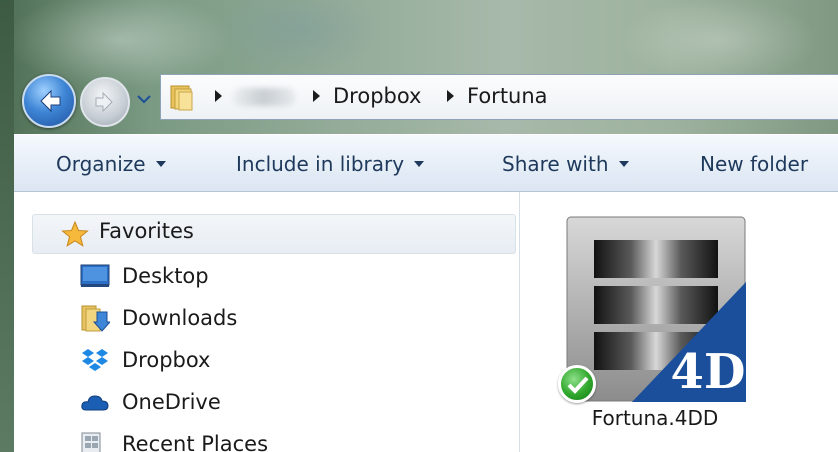  I want to click on recent-places-icon, so click(91, 442).